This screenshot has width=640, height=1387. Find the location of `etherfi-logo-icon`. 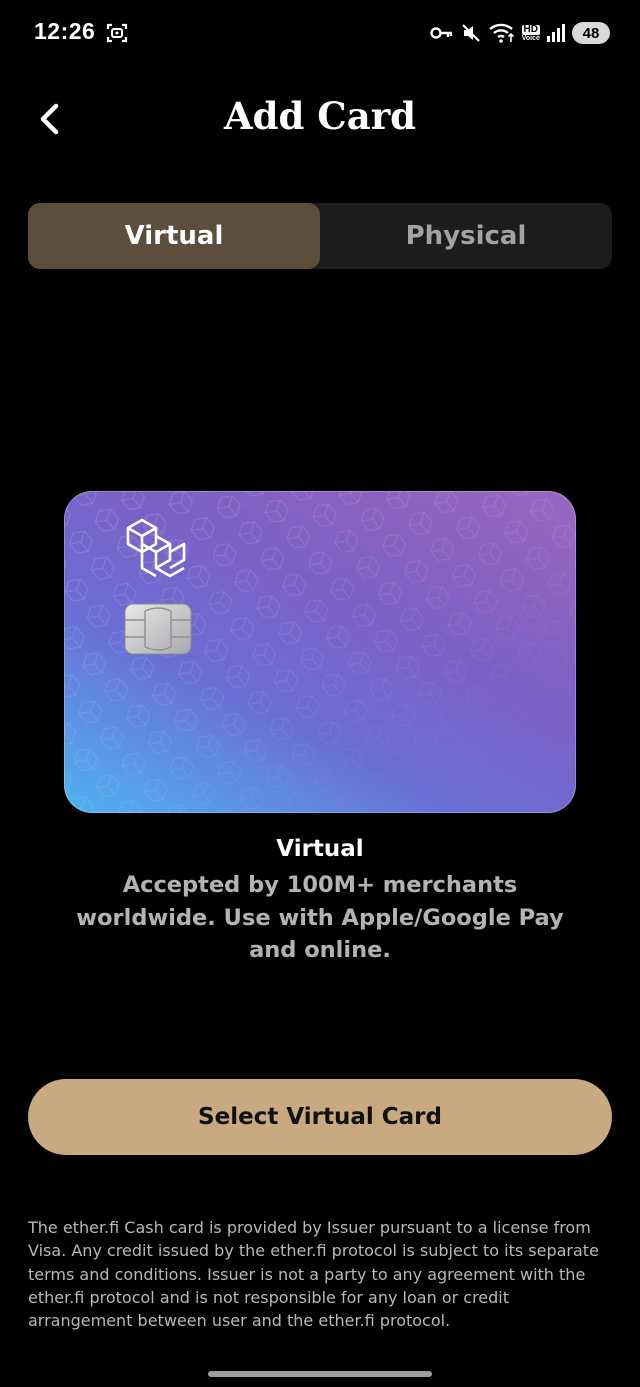

etherfi-logo-icon is located at coordinates (156, 548).